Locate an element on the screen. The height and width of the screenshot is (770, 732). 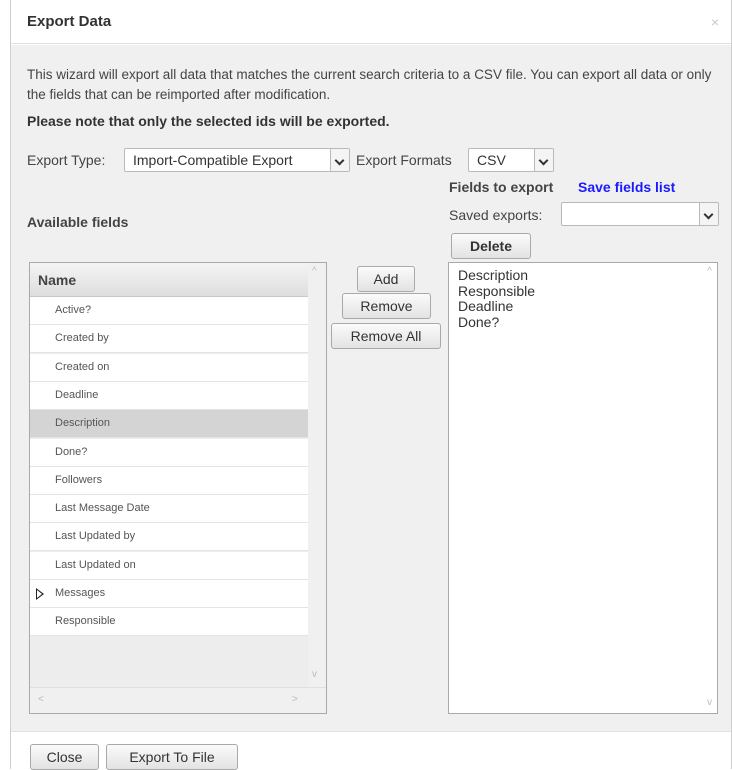
available-field-row: Created on is located at coordinates (169, 367).